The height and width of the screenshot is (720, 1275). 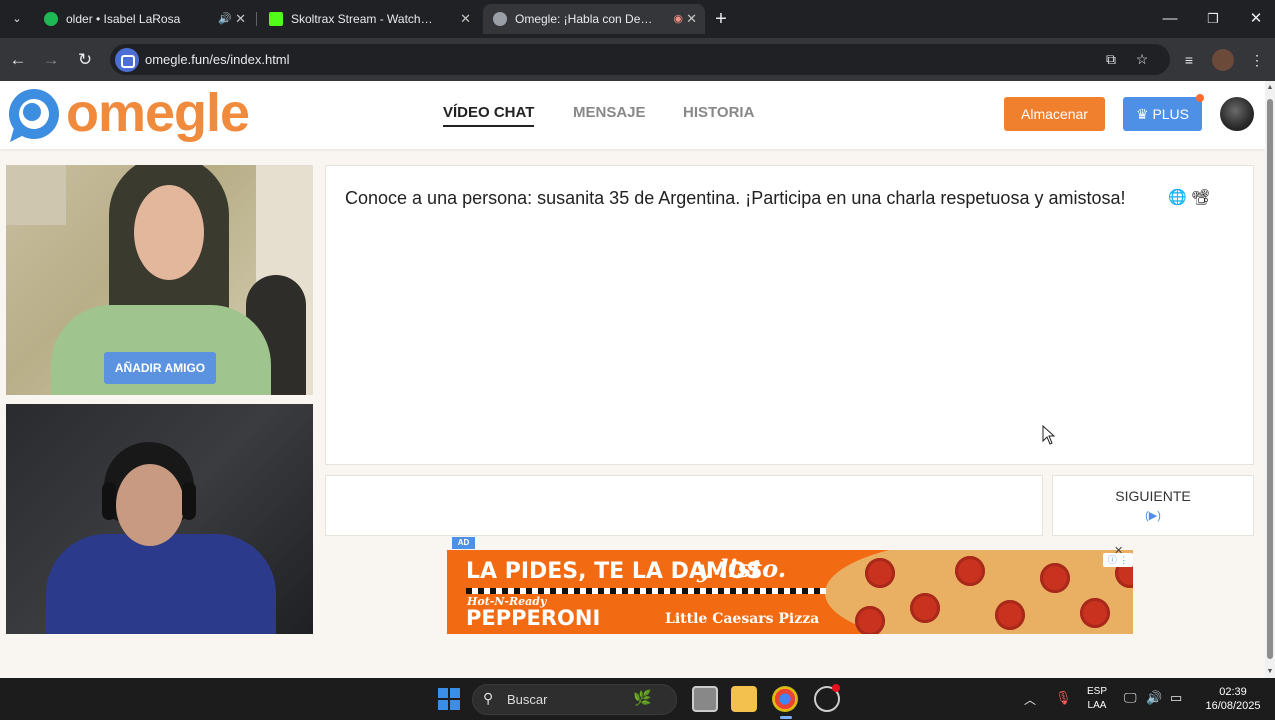 I want to click on file-explorer-icon, so click(x=744, y=699).